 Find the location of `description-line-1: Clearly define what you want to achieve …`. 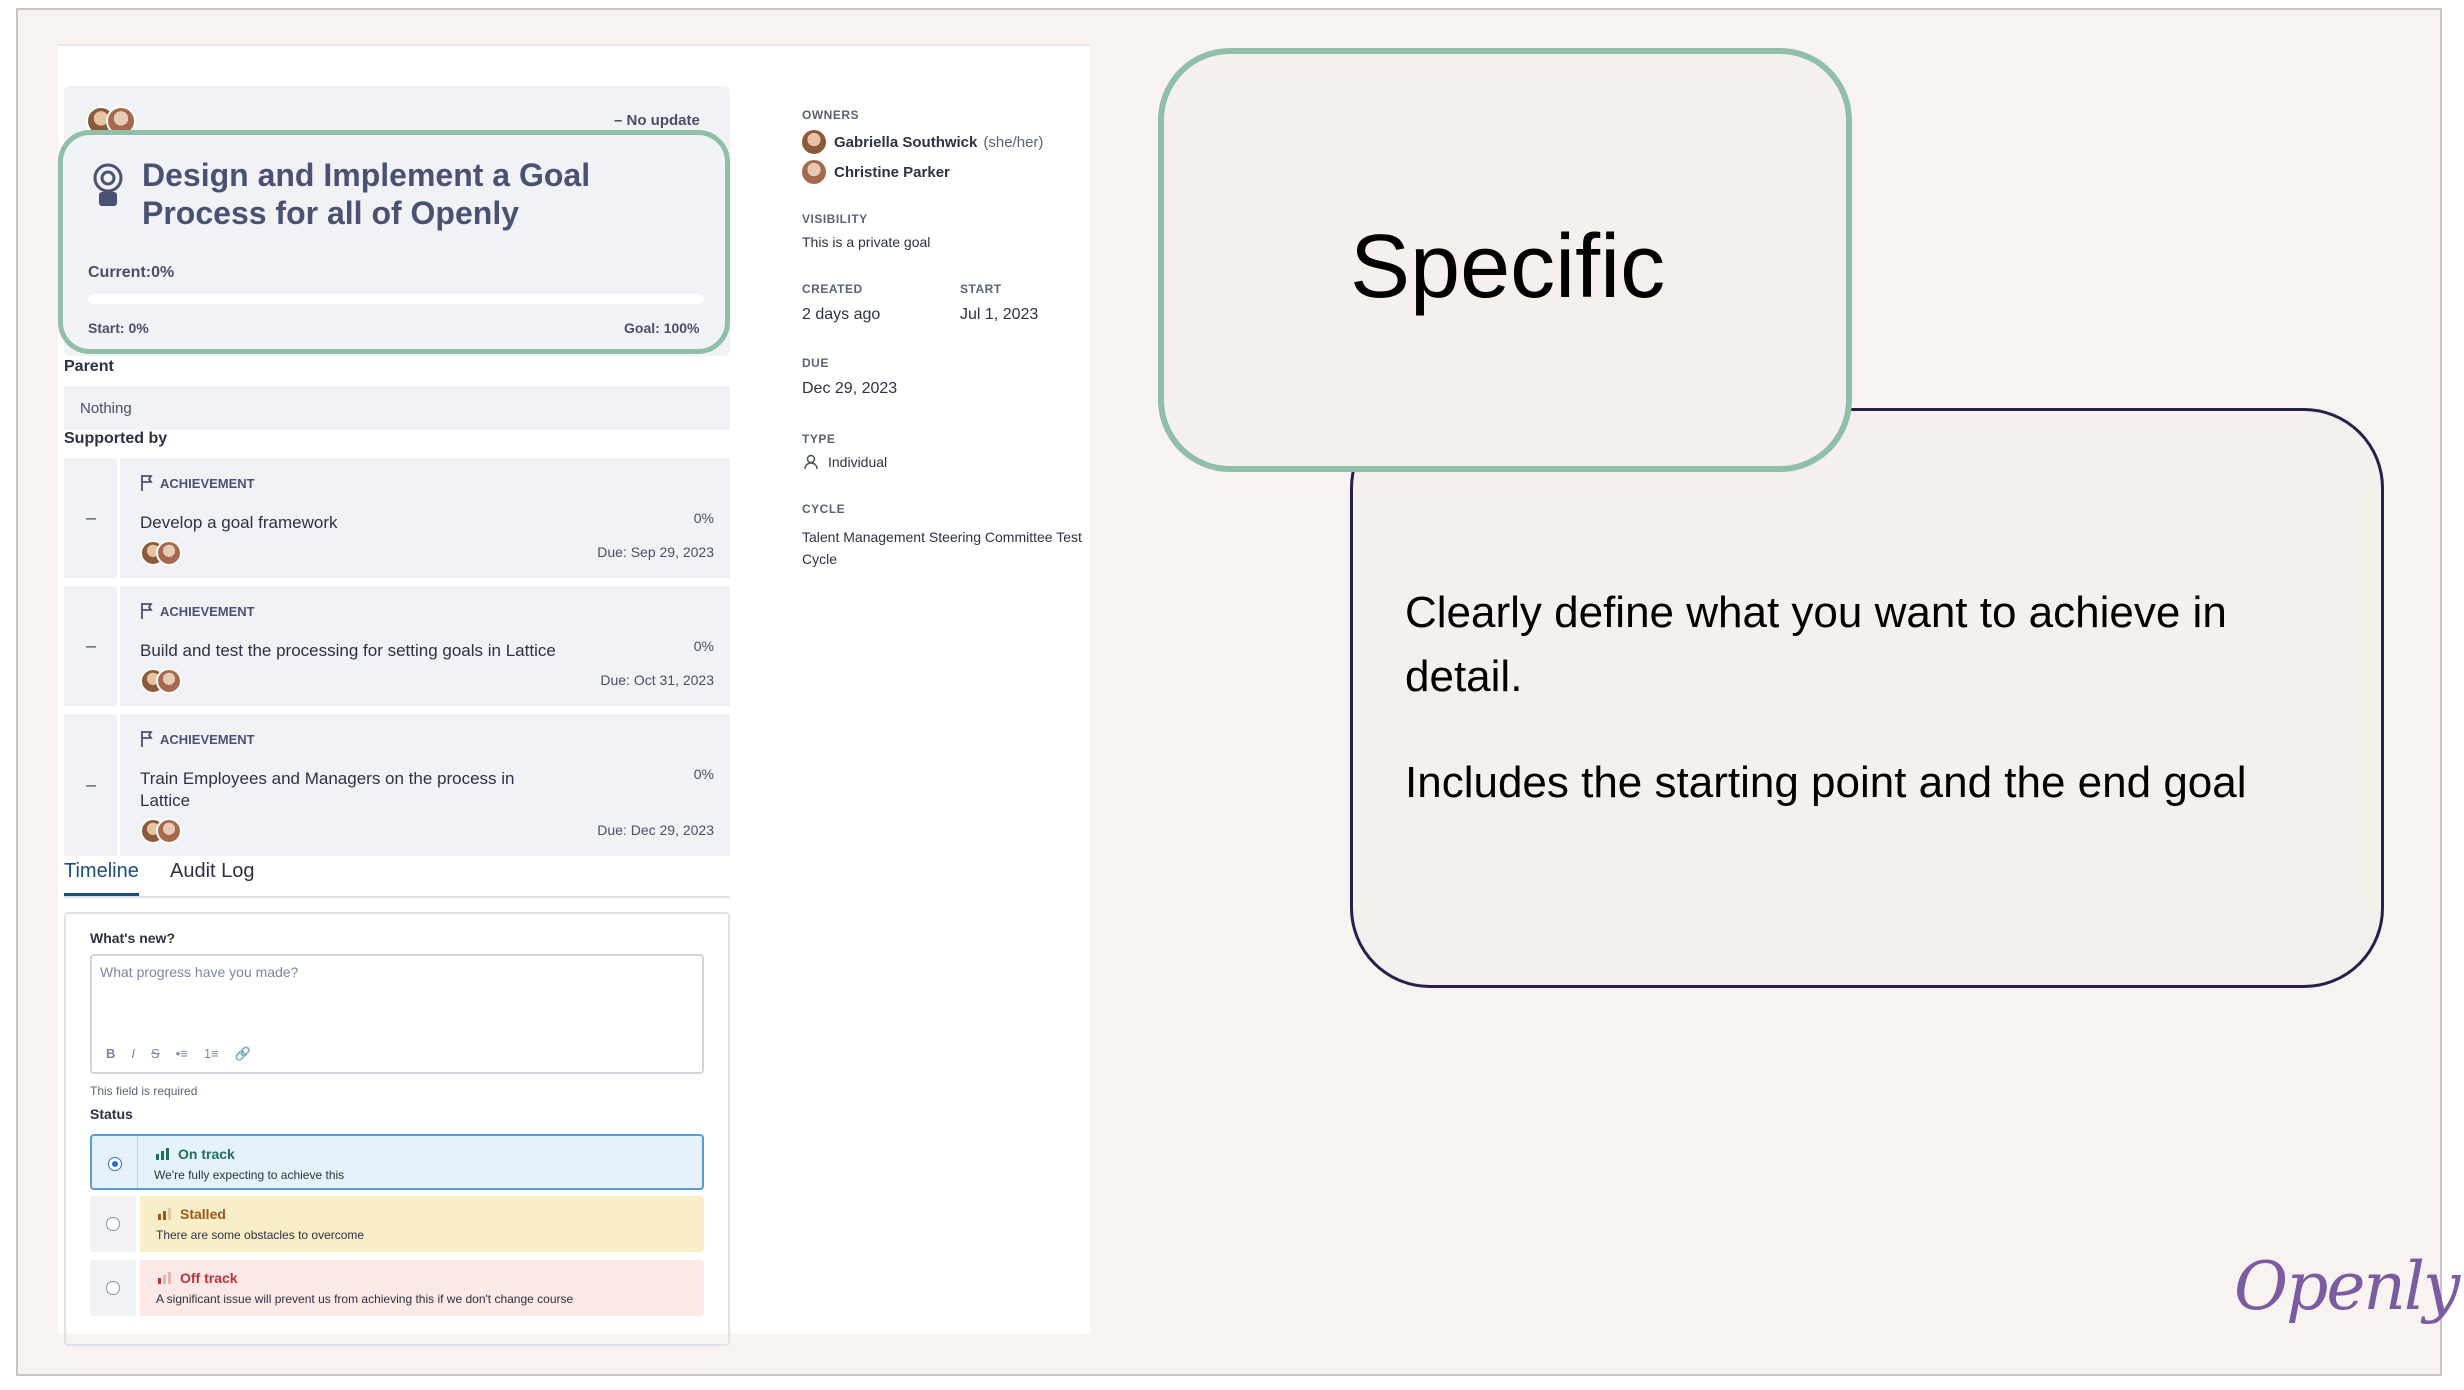

description-line-1: Clearly define what you want to achieve … is located at coordinates (1816, 644).